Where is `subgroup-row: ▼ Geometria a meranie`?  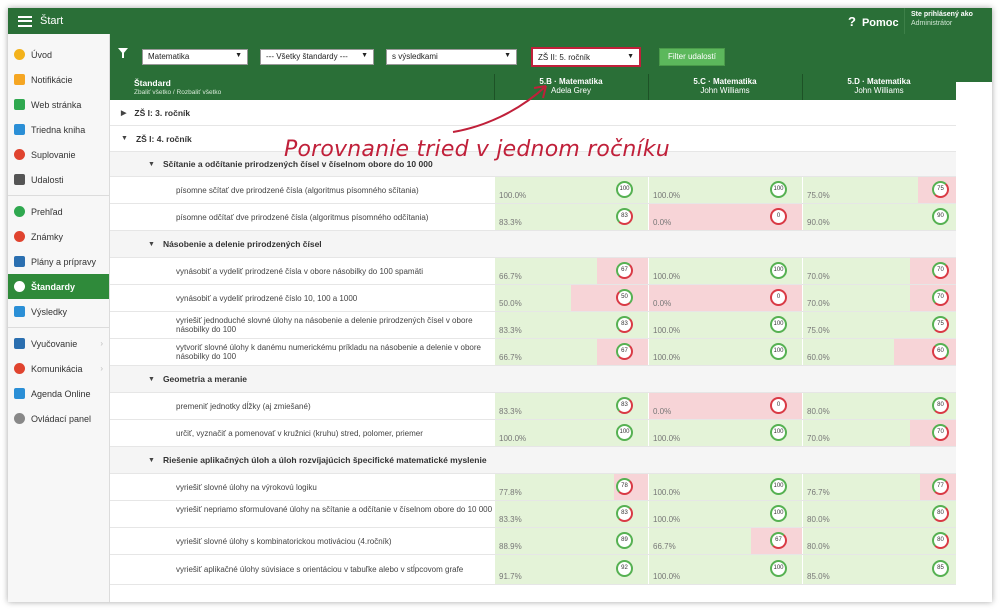
subgroup-row: ▼ Geometria a meranie is located at coordinates (533, 379).